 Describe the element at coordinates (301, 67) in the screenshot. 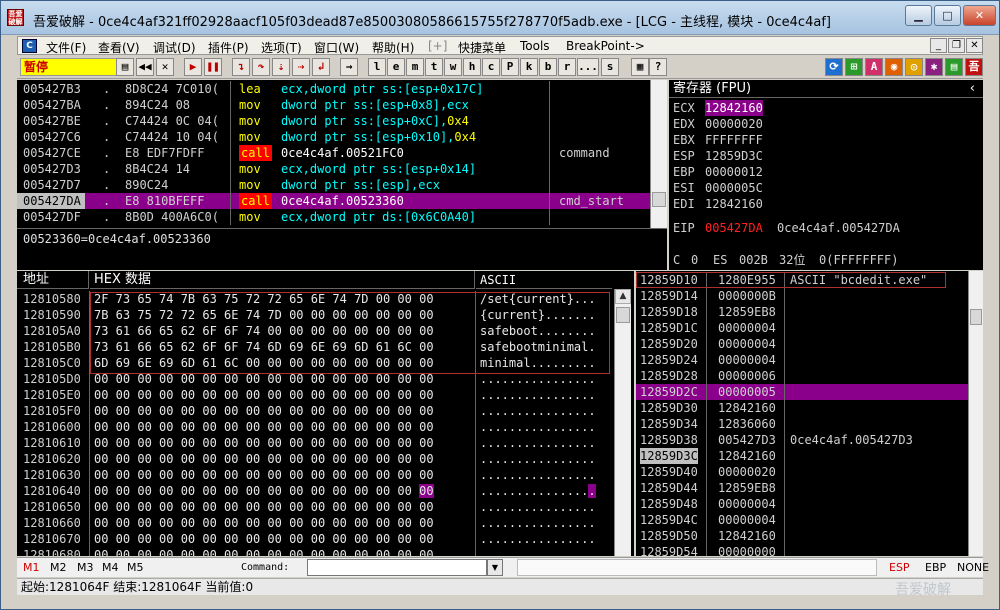

I see `trace-over-icon: ⇢` at that location.